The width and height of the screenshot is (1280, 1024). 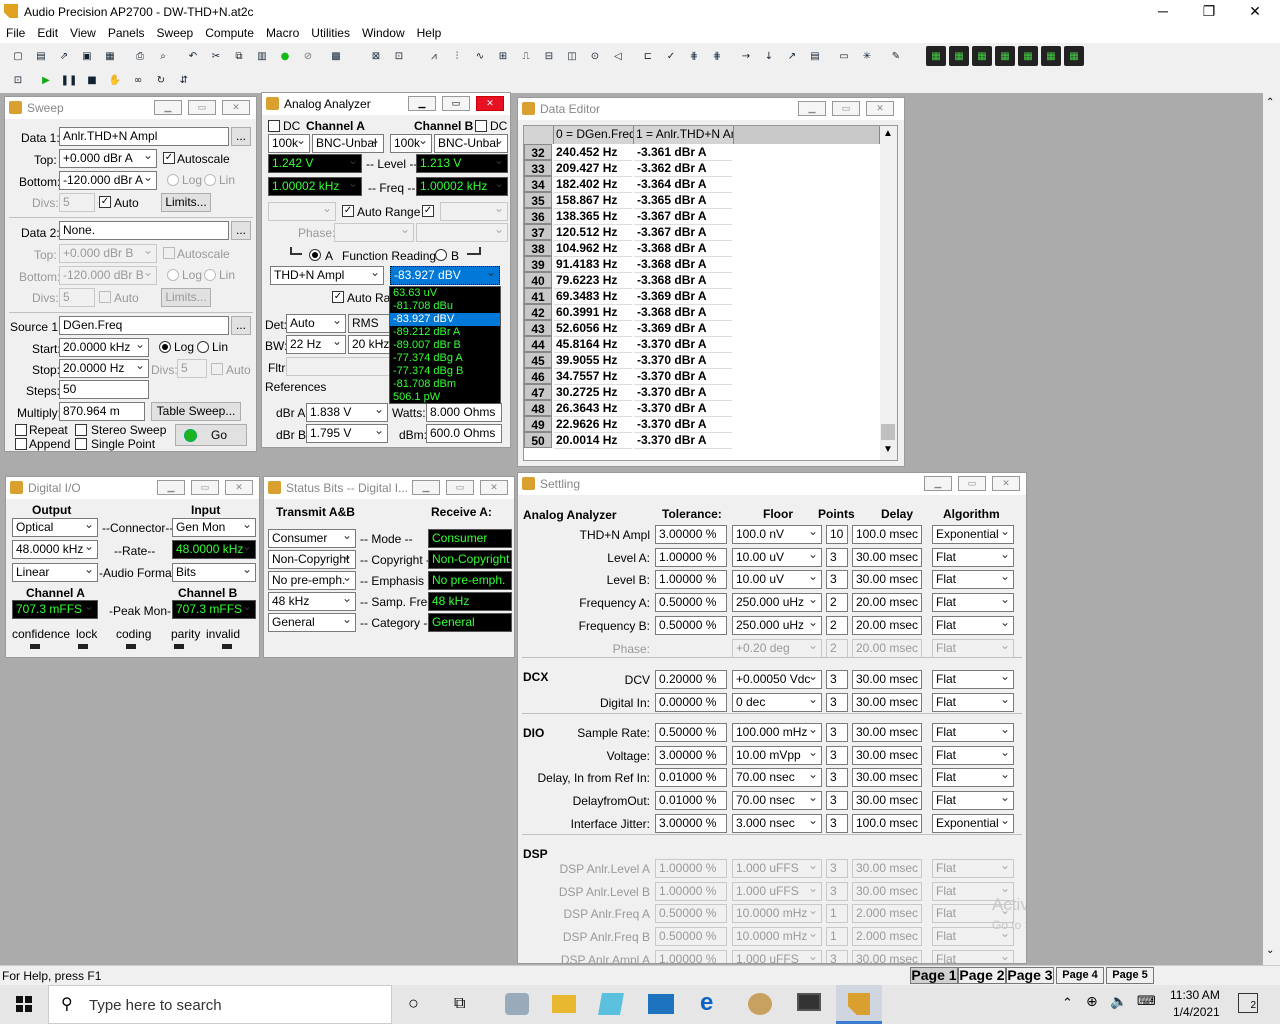 I want to click on arrow-right-icon: →, so click(x=746, y=56).